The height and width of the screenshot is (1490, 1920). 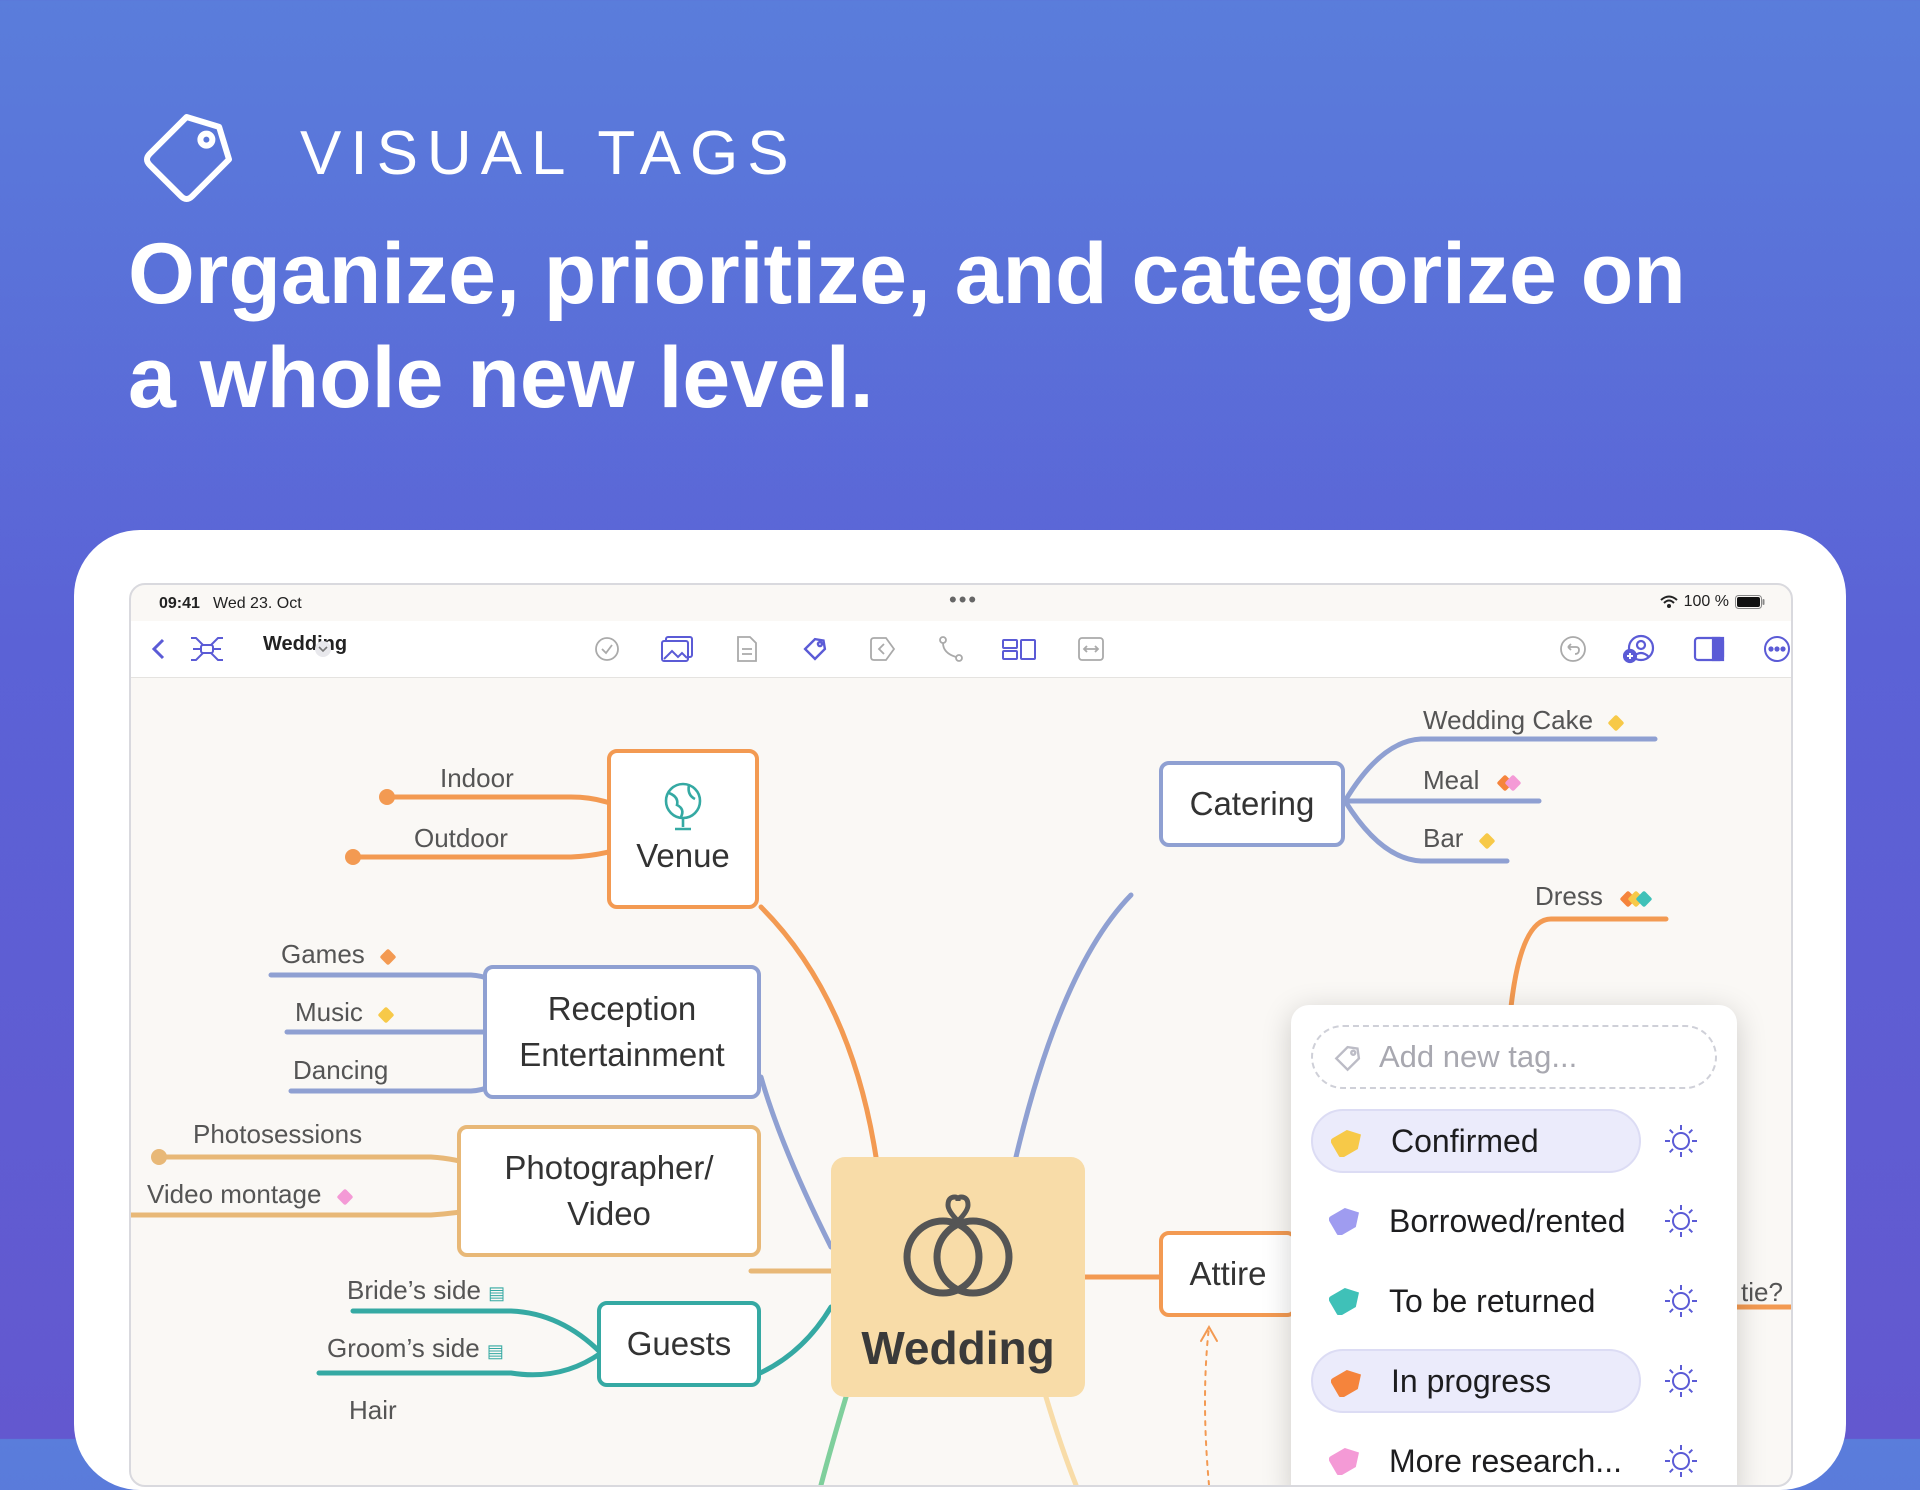 I want to click on leaf-video-label: Video montage, so click(x=234, y=1194).